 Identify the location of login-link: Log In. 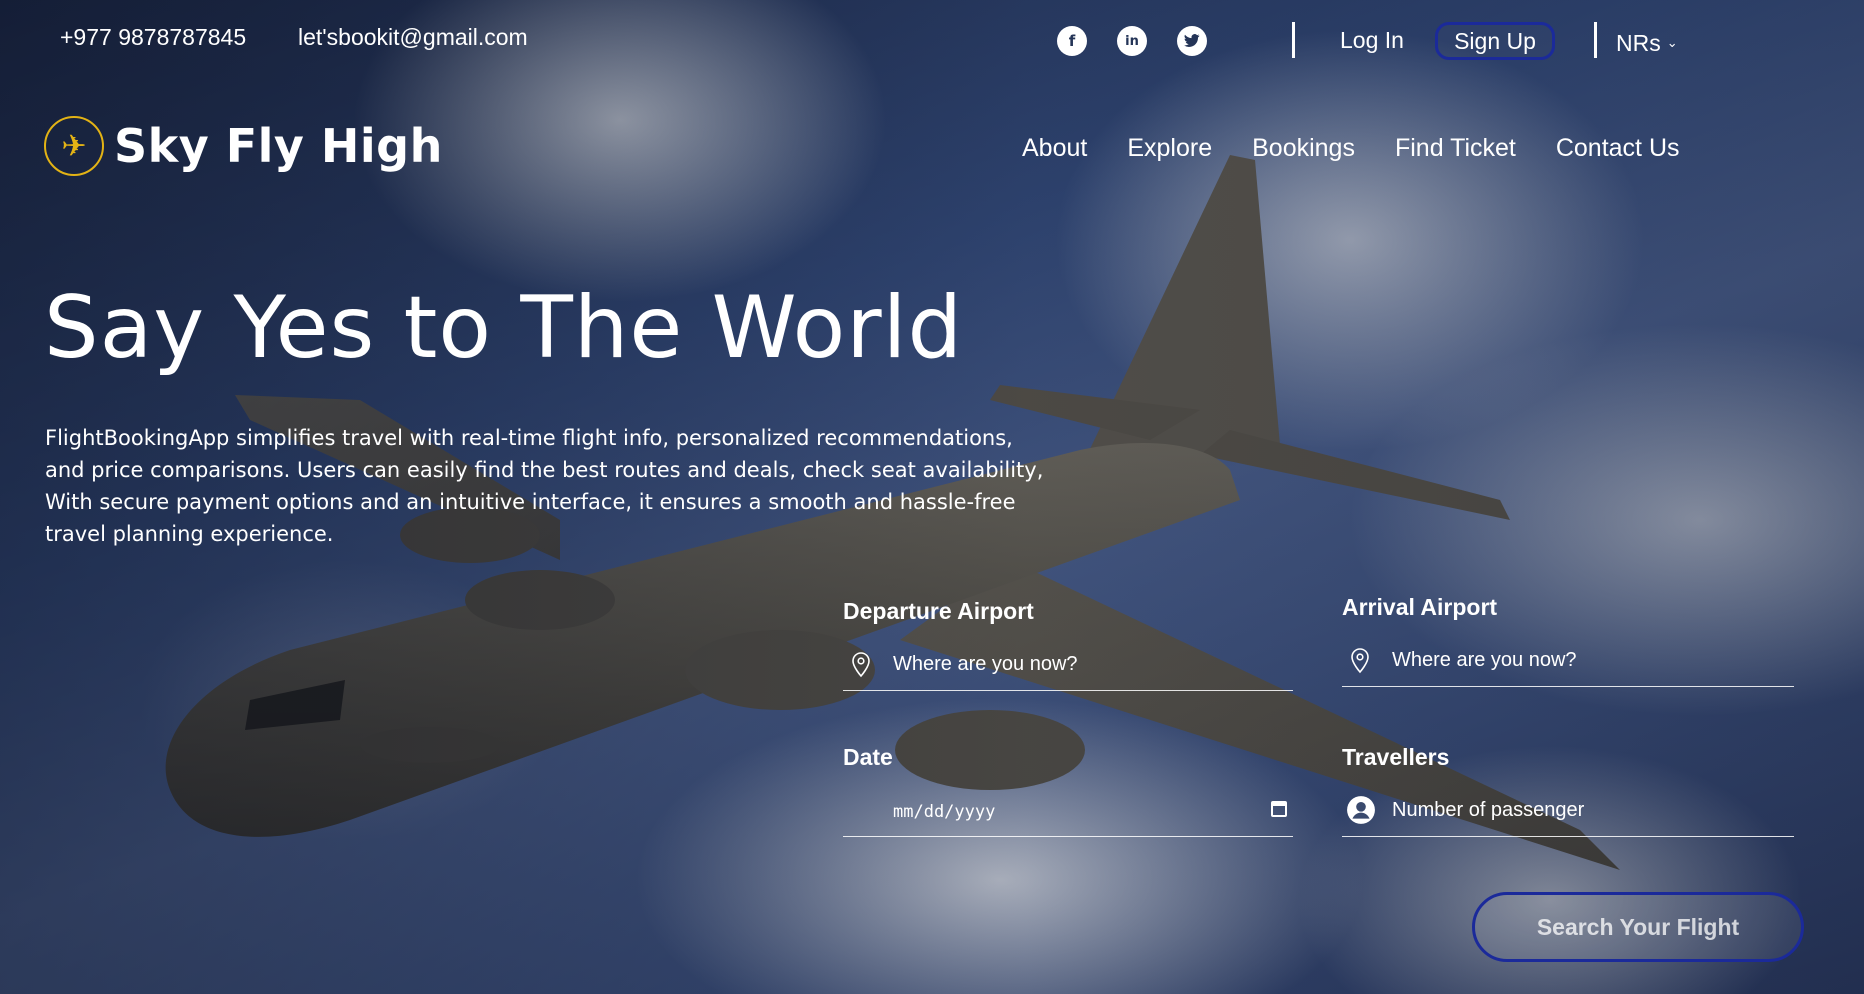
(1372, 40).